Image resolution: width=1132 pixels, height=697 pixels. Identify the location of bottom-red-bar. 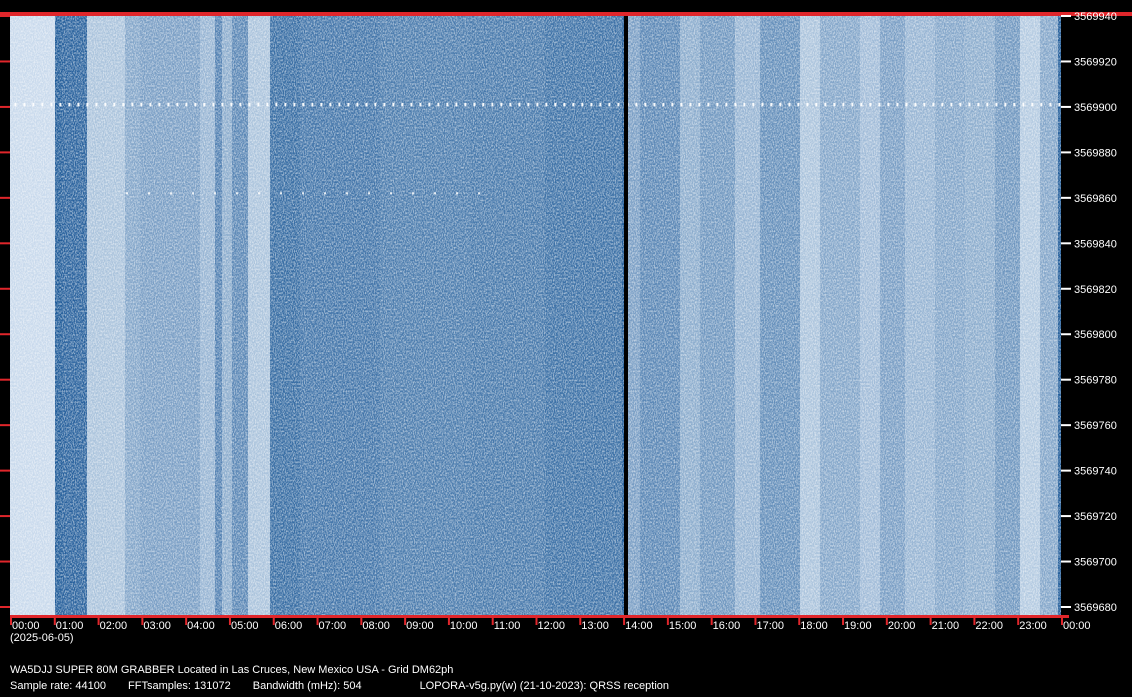
(539, 616).